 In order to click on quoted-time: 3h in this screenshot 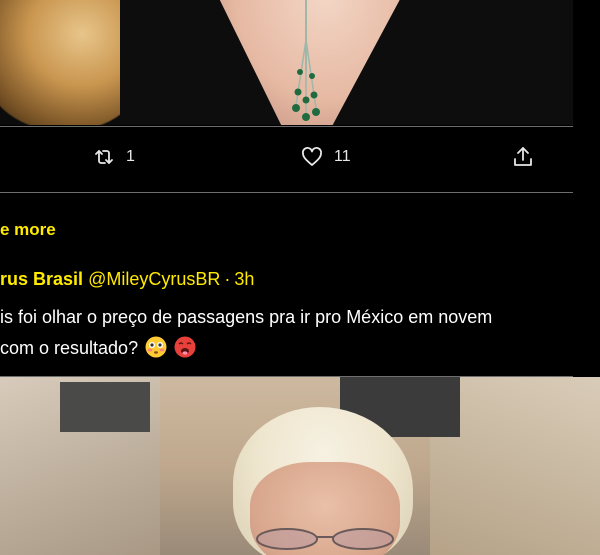, I will do `click(244, 279)`.